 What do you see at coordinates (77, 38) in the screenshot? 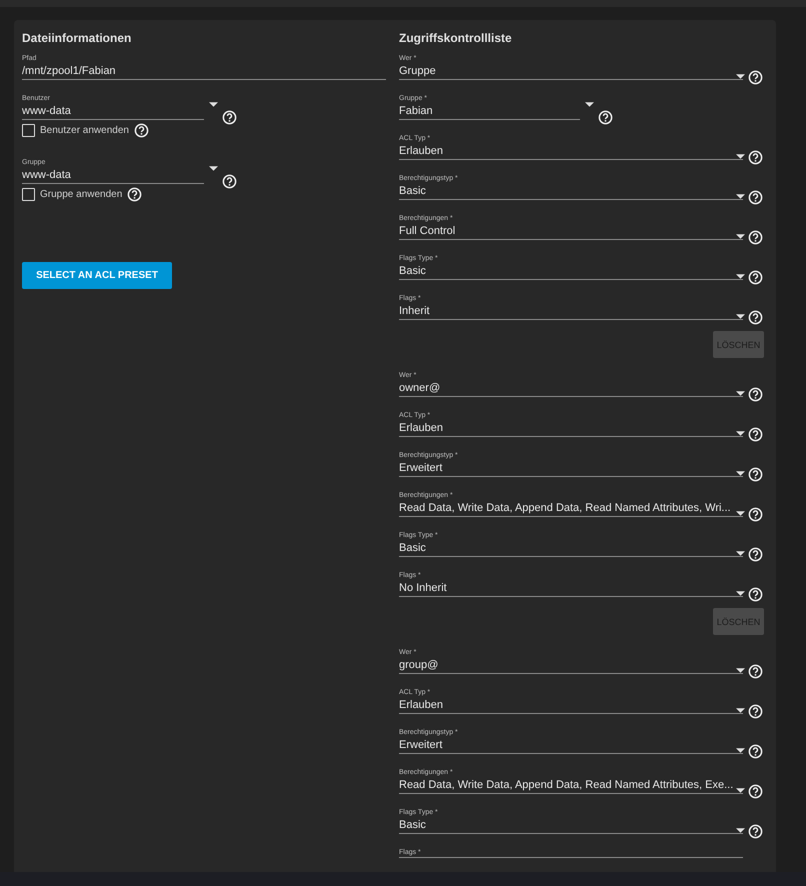
I see `section-title: Dateiinformationen` at bounding box center [77, 38].